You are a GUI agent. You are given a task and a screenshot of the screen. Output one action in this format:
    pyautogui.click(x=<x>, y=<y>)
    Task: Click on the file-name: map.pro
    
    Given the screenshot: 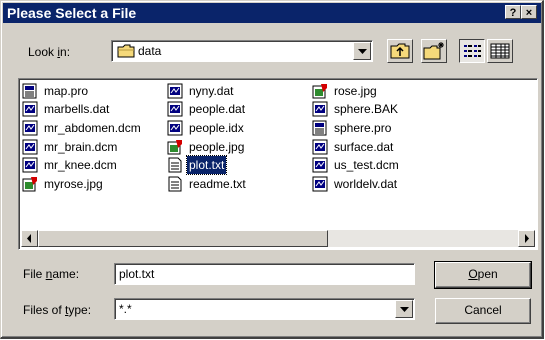 What is the action you would take?
    pyautogui.click(x=66, y=91)
    